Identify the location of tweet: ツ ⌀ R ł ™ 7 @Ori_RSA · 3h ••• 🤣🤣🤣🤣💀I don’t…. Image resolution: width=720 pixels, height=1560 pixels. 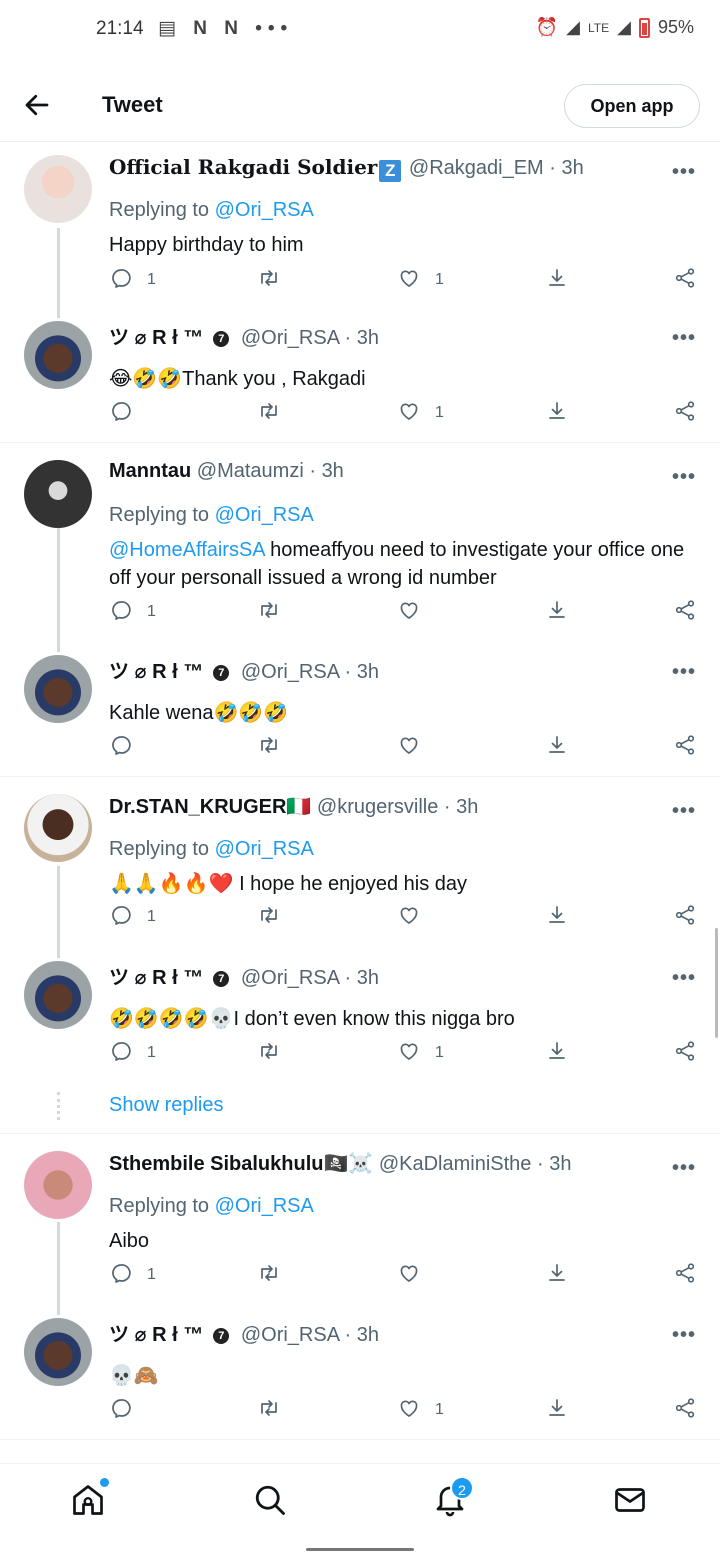
(360, 1011).